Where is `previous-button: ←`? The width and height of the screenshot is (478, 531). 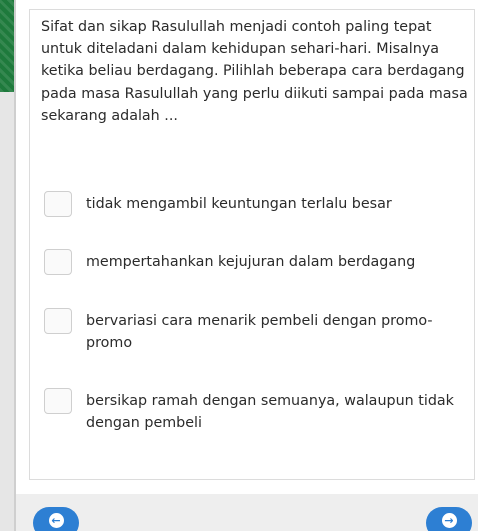
previous-button: ← is located at coordinates (56, 519).